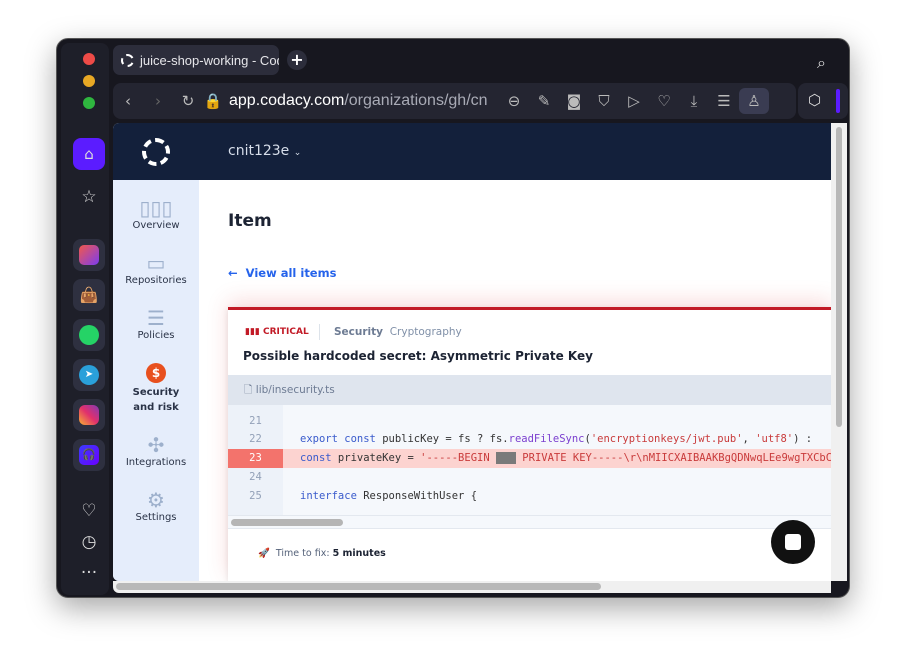  I want to click on edit-icon: ✎, so click(544, 101).